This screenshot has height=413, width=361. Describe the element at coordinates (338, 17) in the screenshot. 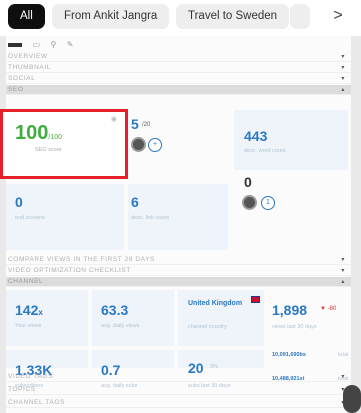

I see `chevron-right-icon: >` at that location.